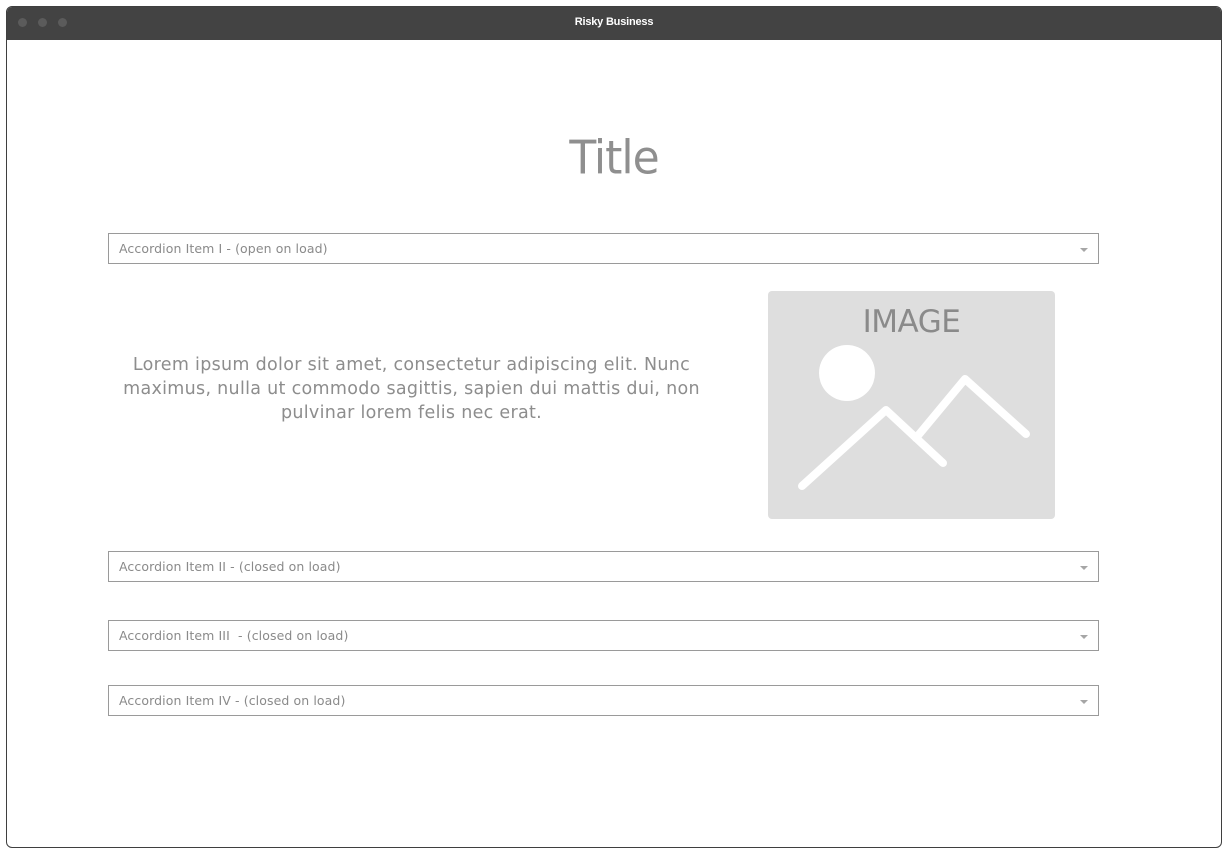 This screenshot has height=855, width=1228. I want to click on page-title: Title, so click(614, 158).